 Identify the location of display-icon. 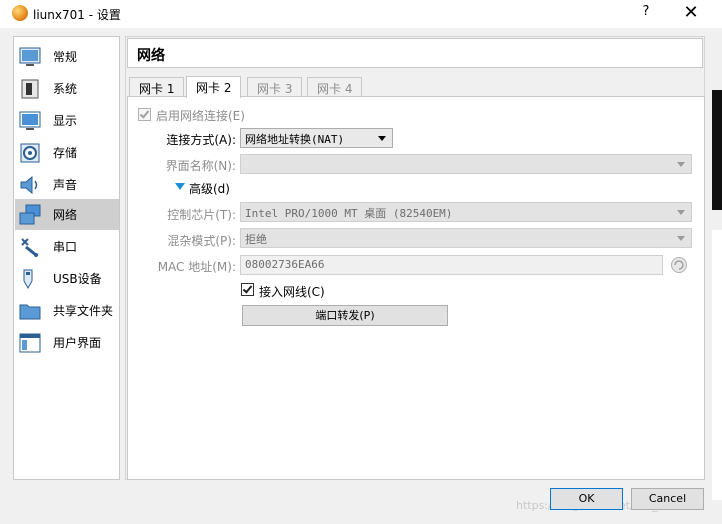
(30, 121).